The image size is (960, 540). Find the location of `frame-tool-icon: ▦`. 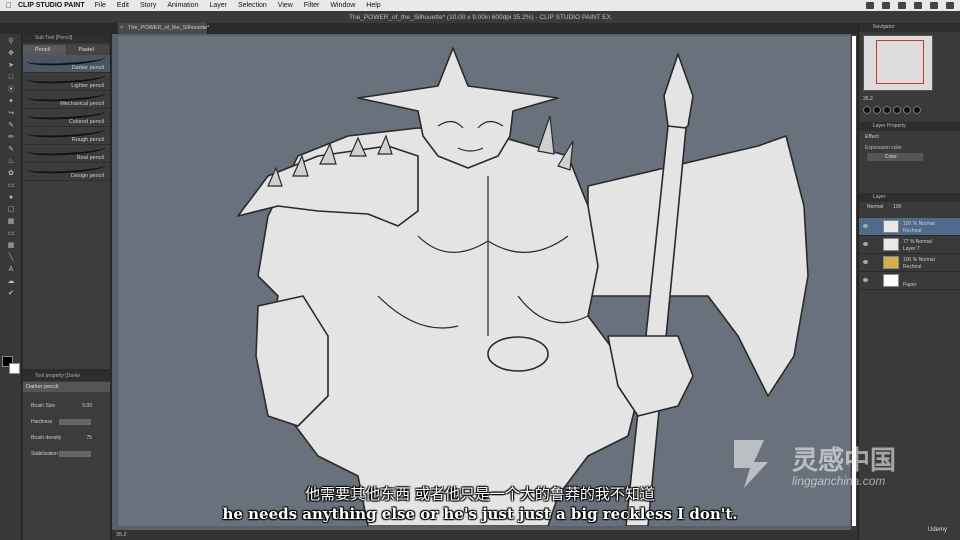

frame-tool-icon: ▦ is located at coordinates (11, 245).